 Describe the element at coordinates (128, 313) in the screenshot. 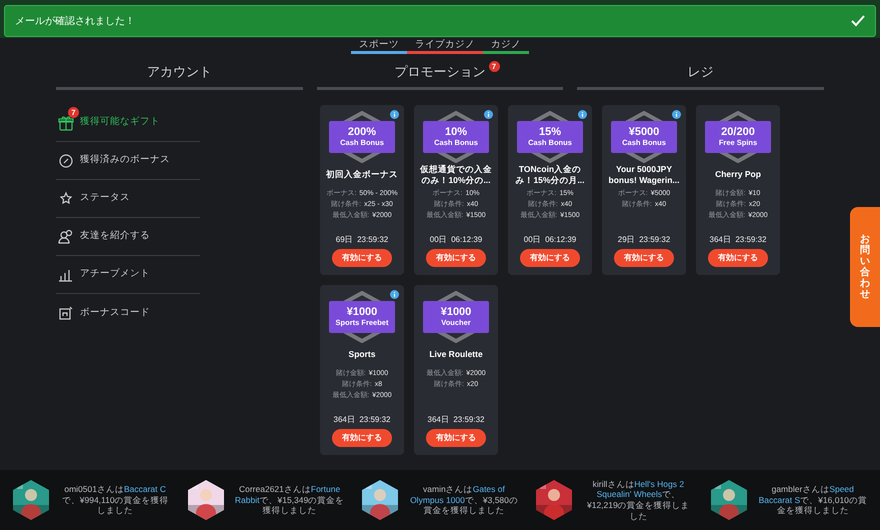

I see `sidebar-item: ボーナスコード` at that location.